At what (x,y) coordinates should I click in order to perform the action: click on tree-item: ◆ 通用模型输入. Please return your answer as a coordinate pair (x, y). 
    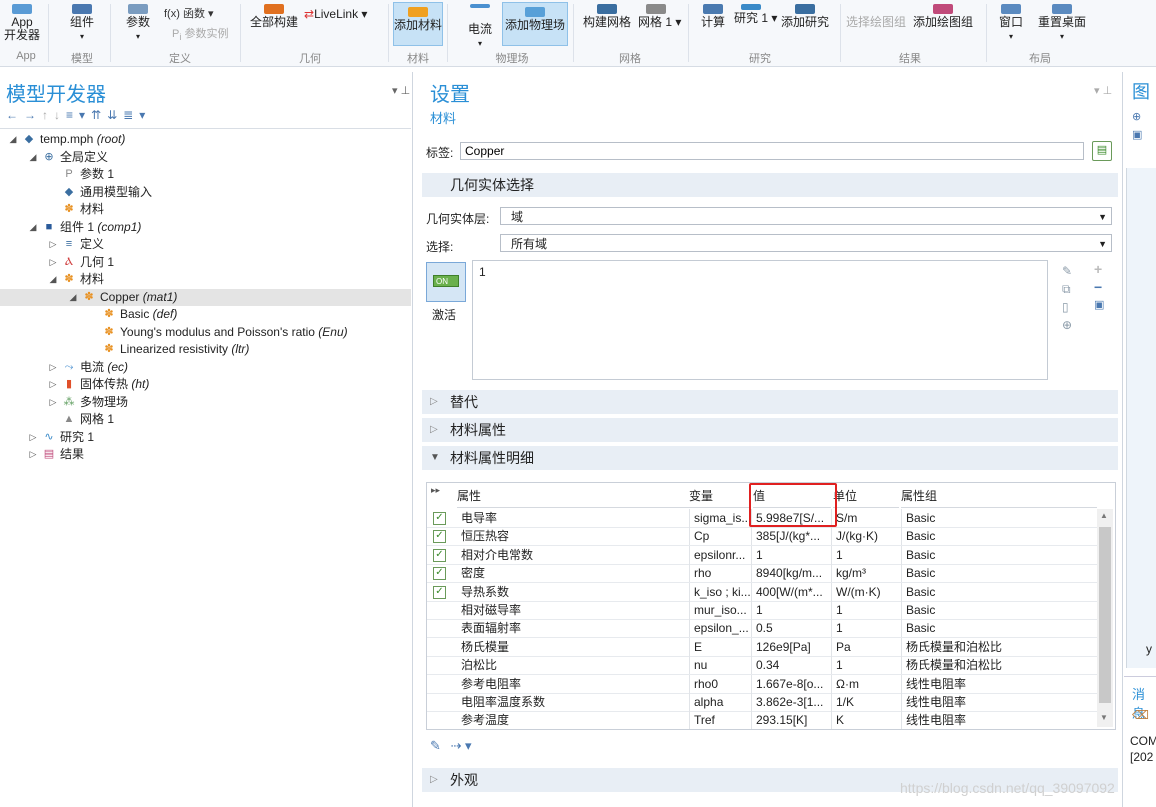
    Looking at the image, I should click on (205, 192).